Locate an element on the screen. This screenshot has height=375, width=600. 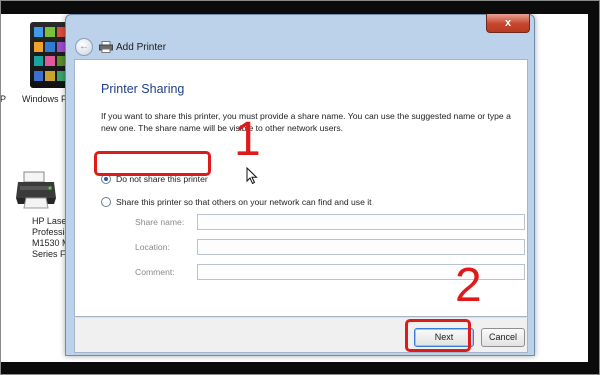
mouse-cursor-icon is located at coordinates (252, 176).